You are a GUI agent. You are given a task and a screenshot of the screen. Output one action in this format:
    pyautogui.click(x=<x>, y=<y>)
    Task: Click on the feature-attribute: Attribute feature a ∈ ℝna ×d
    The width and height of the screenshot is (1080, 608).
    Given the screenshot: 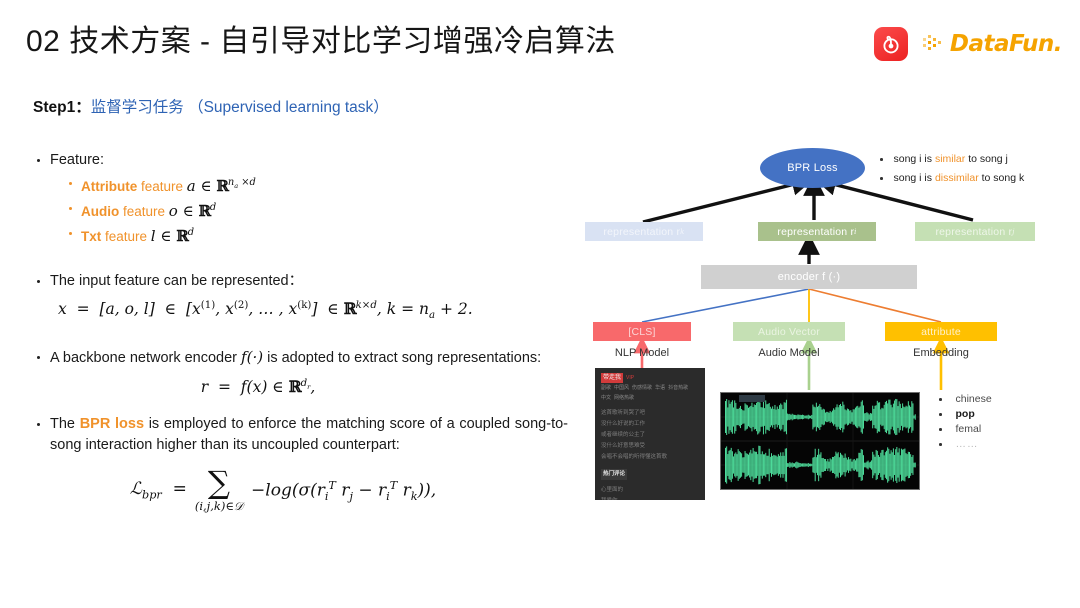 What is the action you would take?
    pyautogui.click(x=168, y=186)
    